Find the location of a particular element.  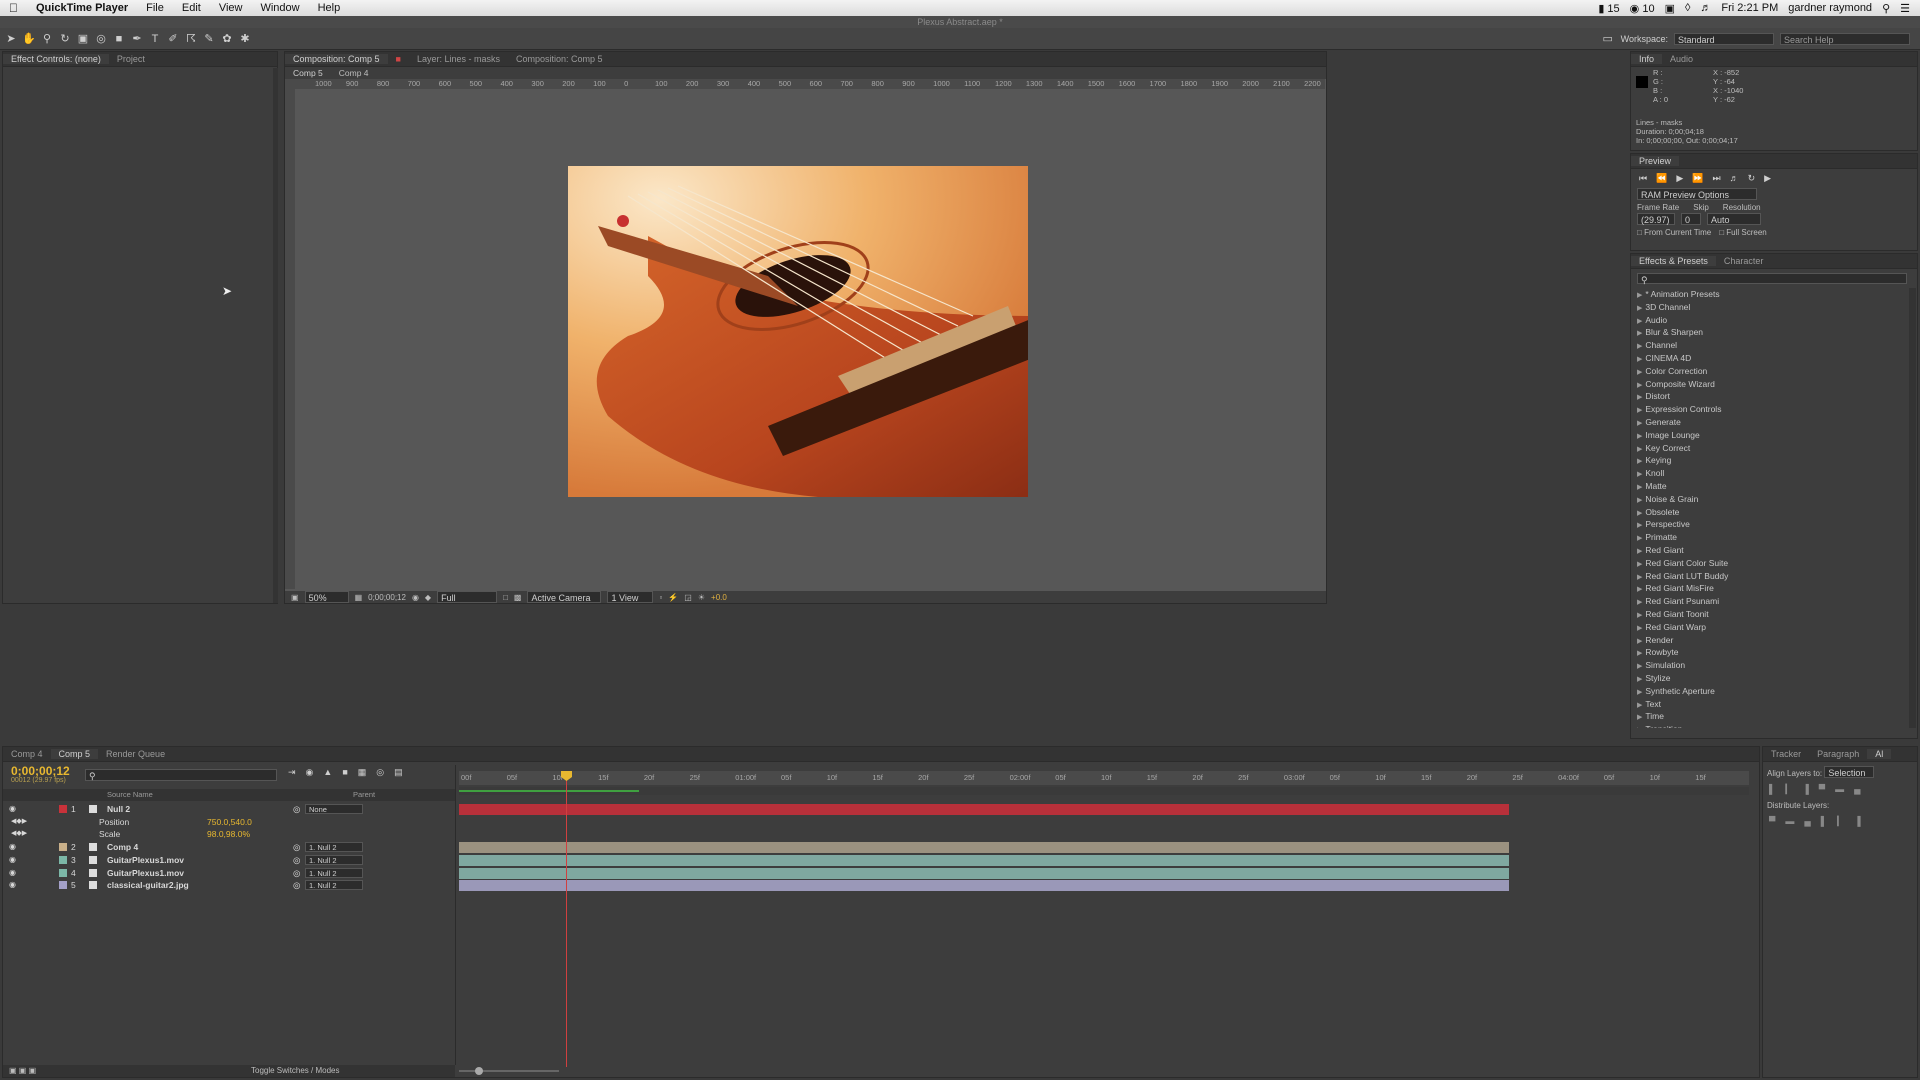

magnification-select: 50% is located at coordinates (326, 597).